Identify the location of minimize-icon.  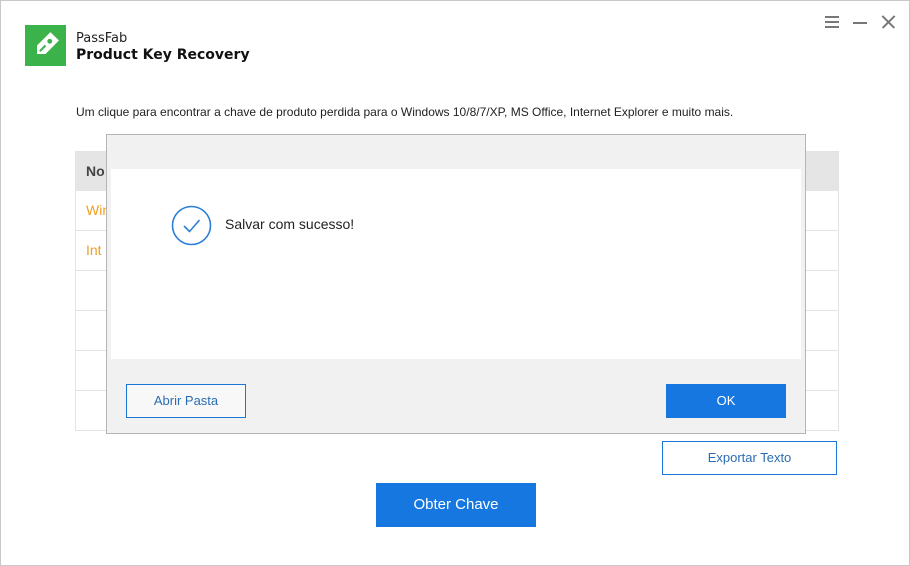
(860, 22).